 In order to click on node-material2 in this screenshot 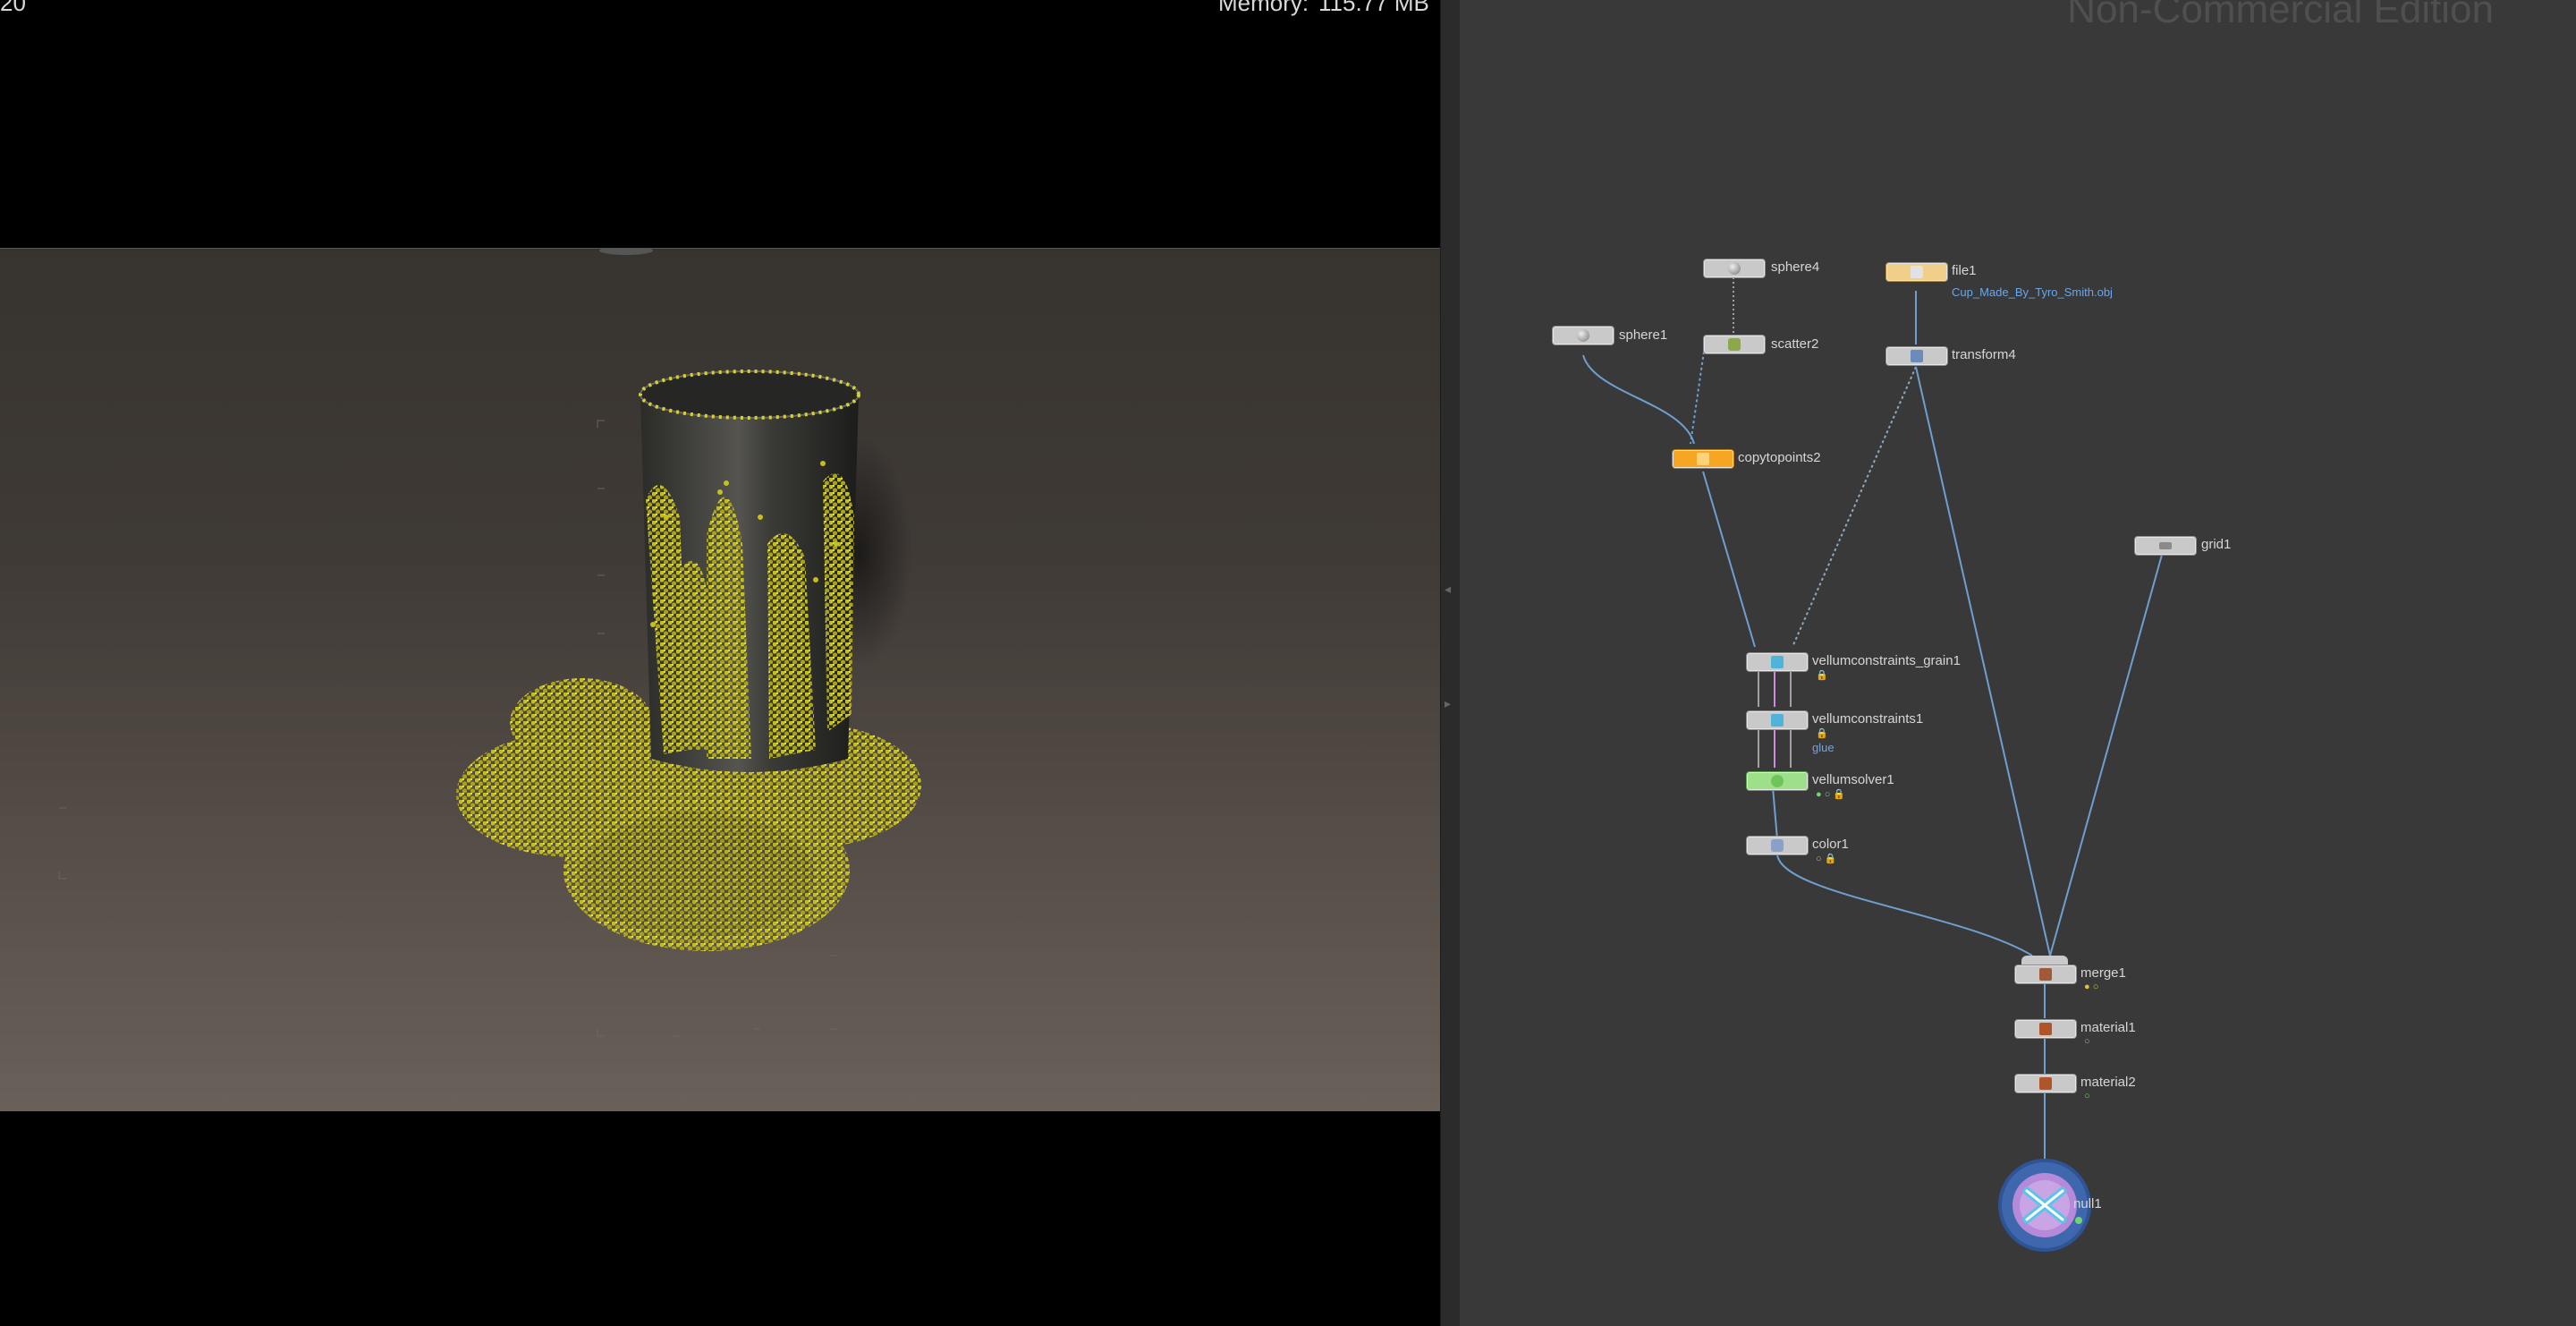, I will do `click(2045, 1083)`.